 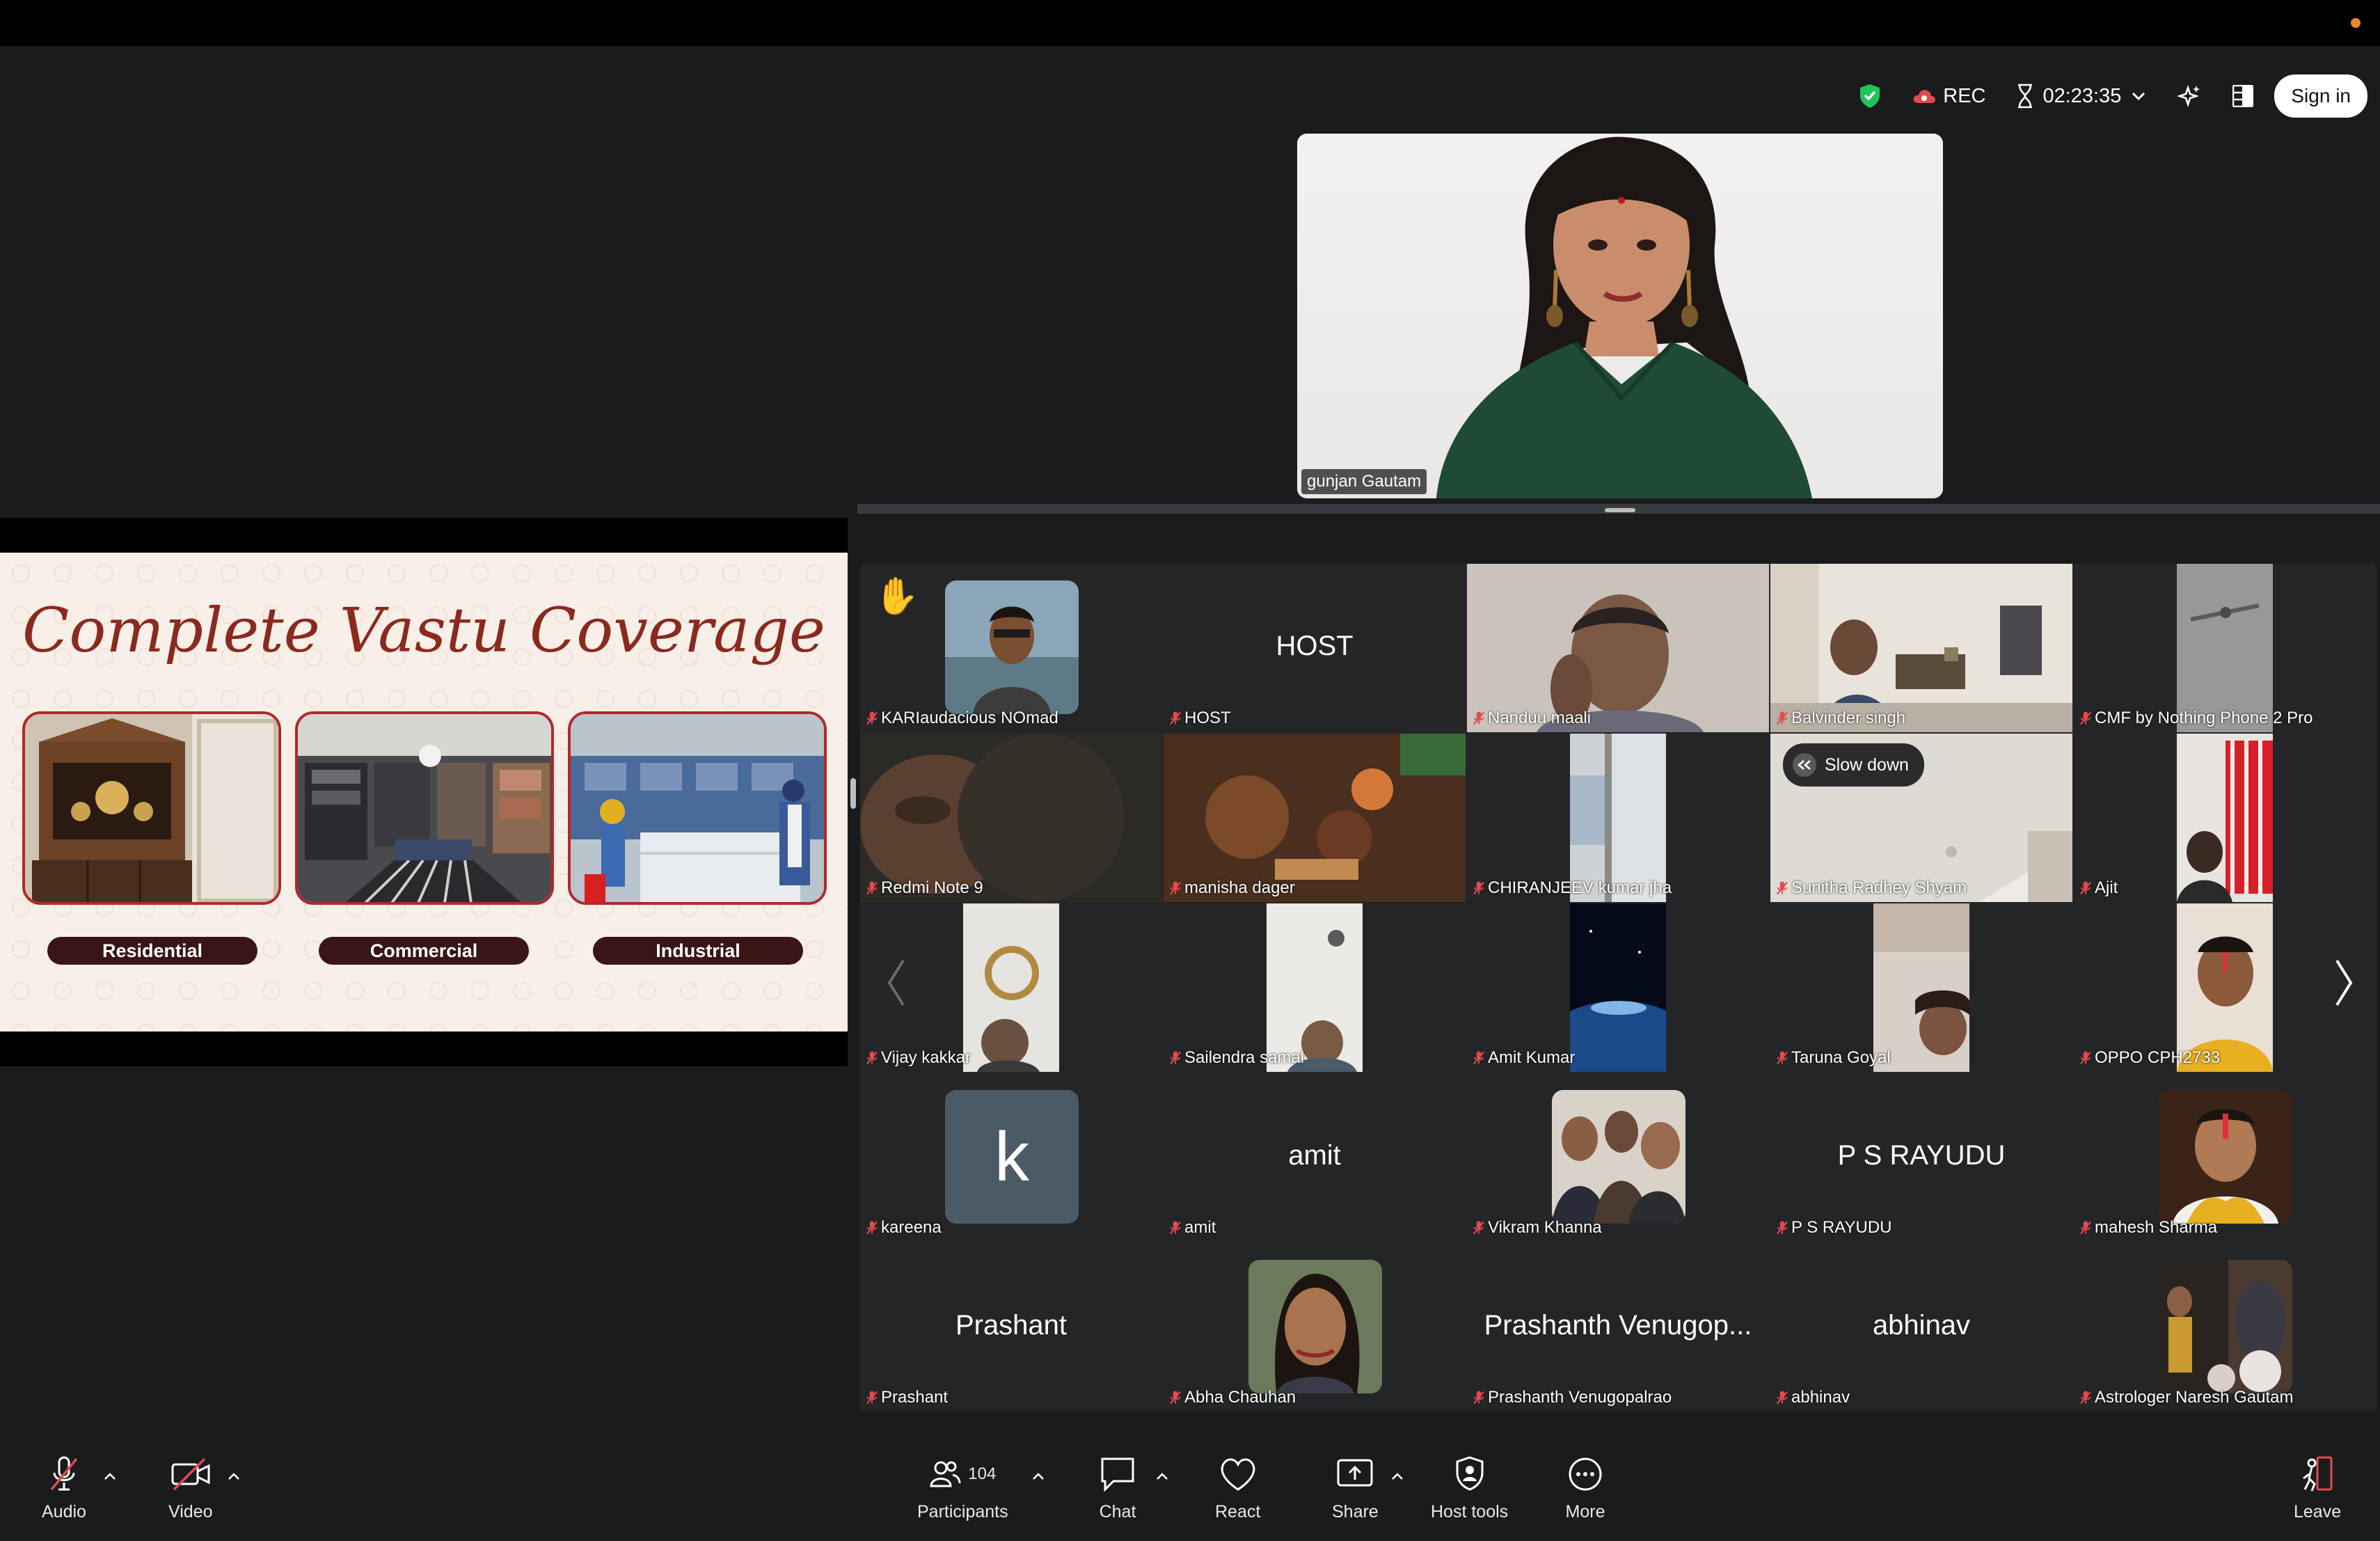 What do you see at coordinates (918, 1058) in the screenshot?
I see `participant-name: Vijay kakkar` at bounding box center [918, 1058].